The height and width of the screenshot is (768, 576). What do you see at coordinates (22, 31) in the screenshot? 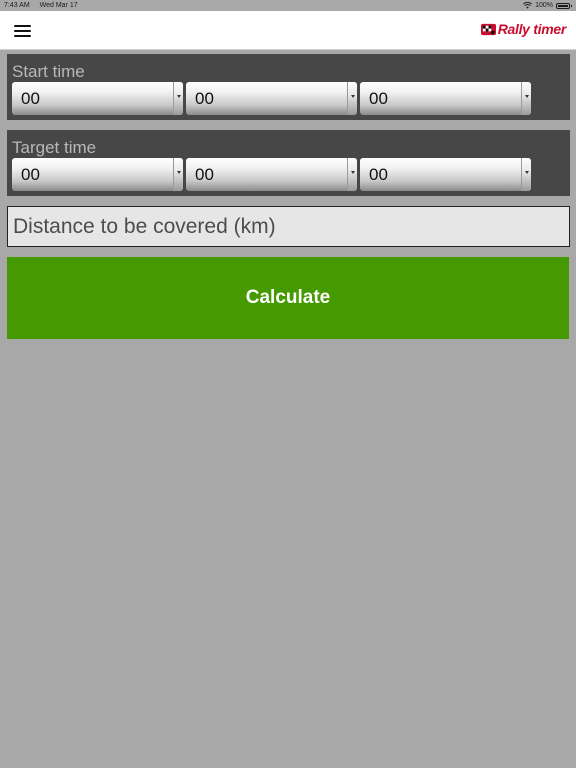
I see `hamburger-menu-icon` at bounding box center [22, 31].